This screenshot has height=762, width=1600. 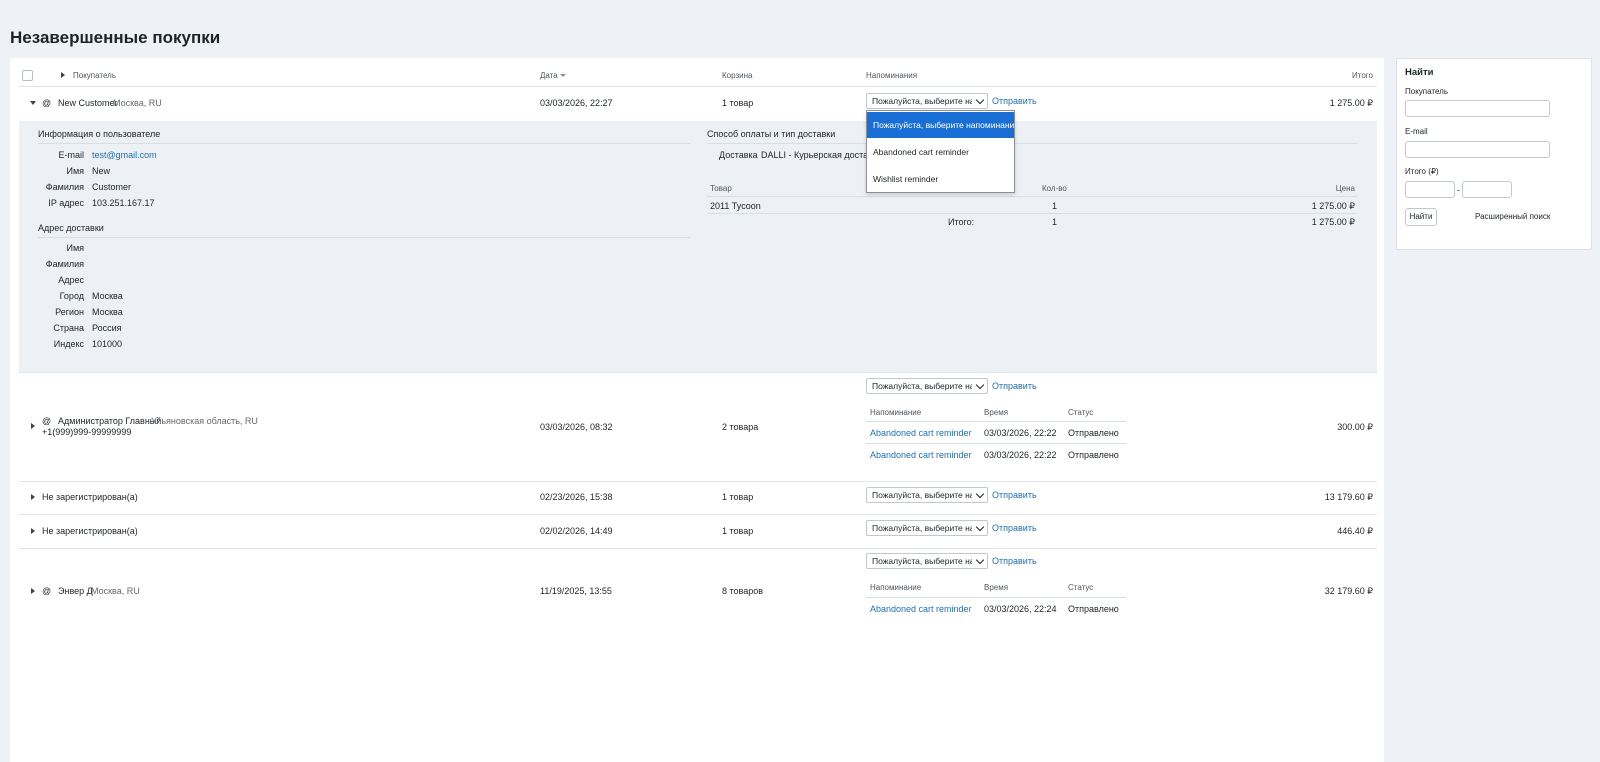 I want to click on payment-delivery-title: Способ оплаты и тип доставки, so click(x=771, y=134).